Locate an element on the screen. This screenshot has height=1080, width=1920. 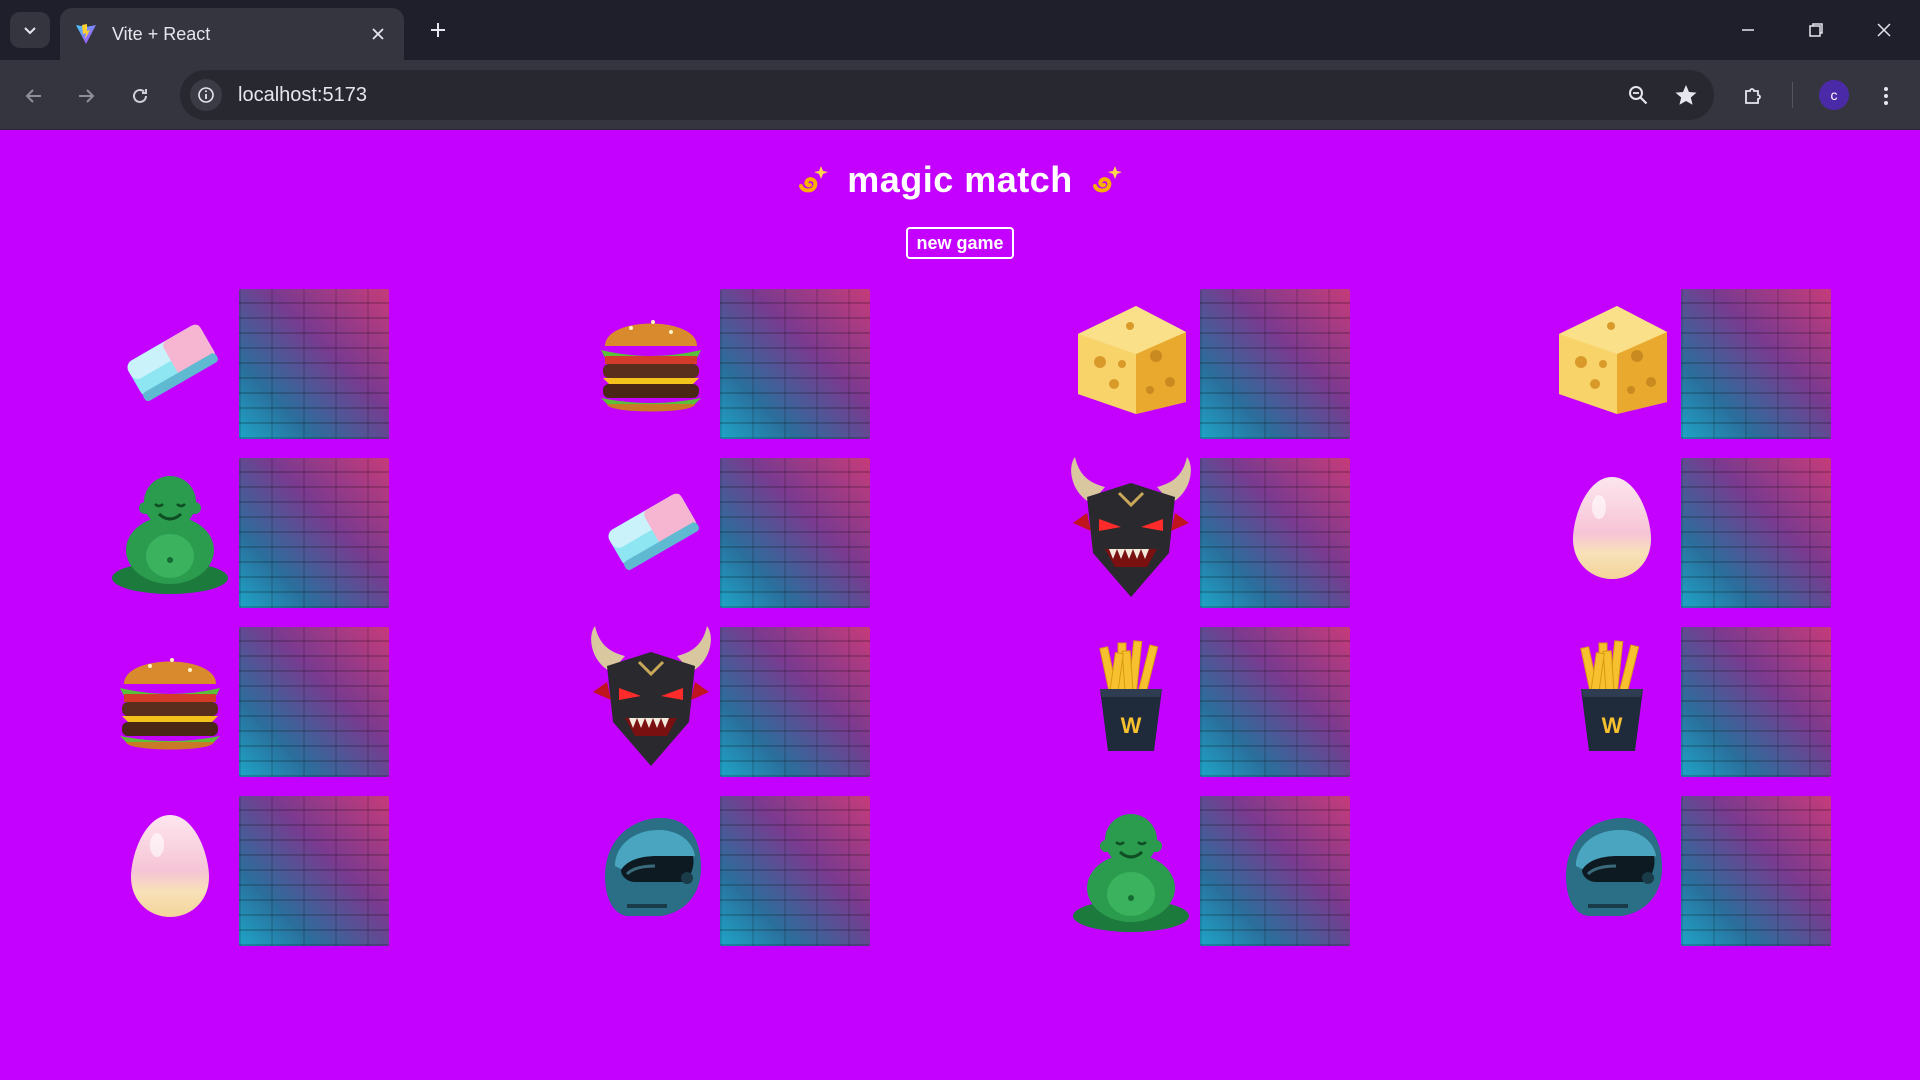
minimize-button is located at coordinates (1748, 30).